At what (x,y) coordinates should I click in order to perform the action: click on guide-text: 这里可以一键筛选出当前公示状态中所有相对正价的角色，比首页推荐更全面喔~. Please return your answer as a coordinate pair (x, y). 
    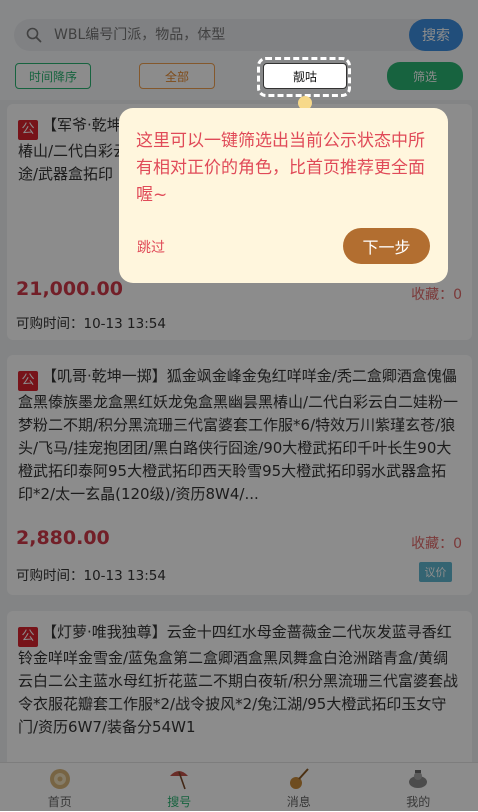
    Looking at the image, I should click on (284, 168).